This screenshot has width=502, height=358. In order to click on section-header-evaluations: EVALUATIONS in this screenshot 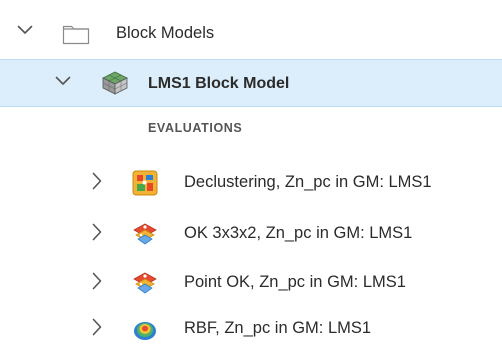, I will do `click(251, 130)`.